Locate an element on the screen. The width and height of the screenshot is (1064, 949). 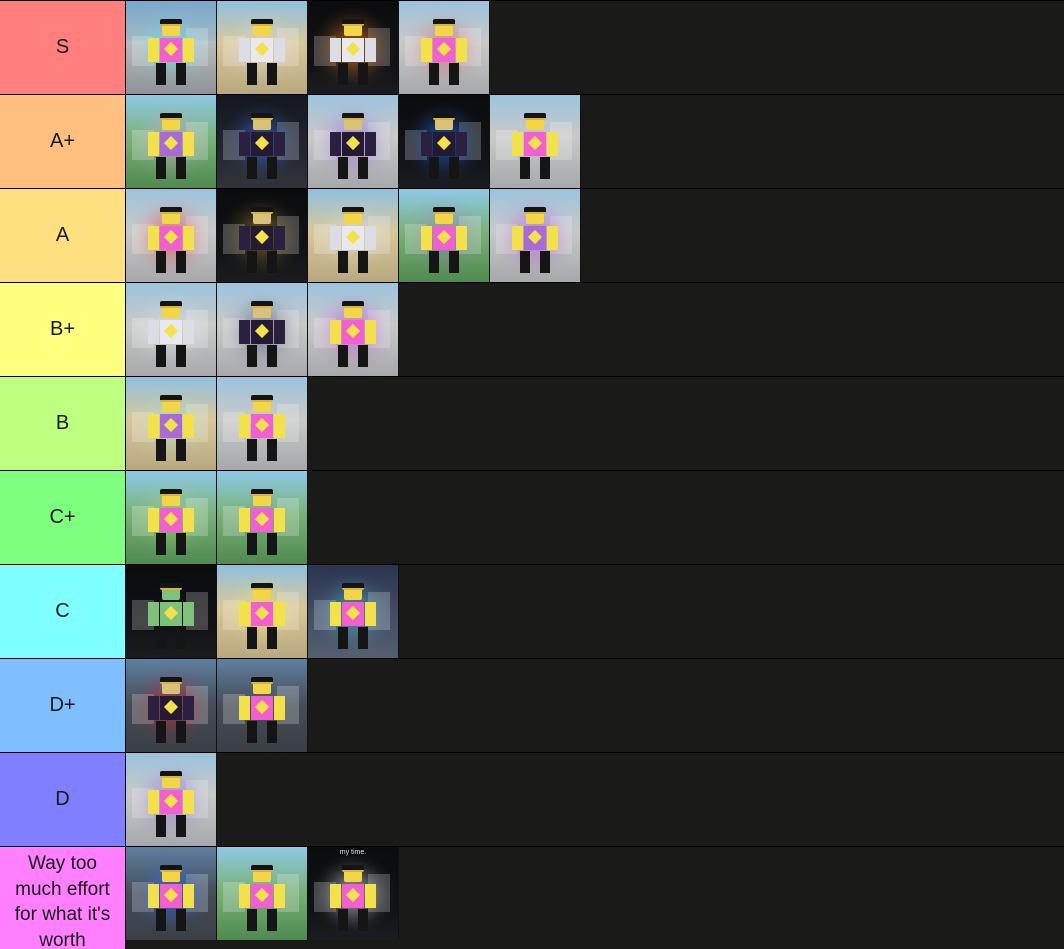
tier-item-blue-glowing-character-on-crosswalk is located at coordinates (171, 893).